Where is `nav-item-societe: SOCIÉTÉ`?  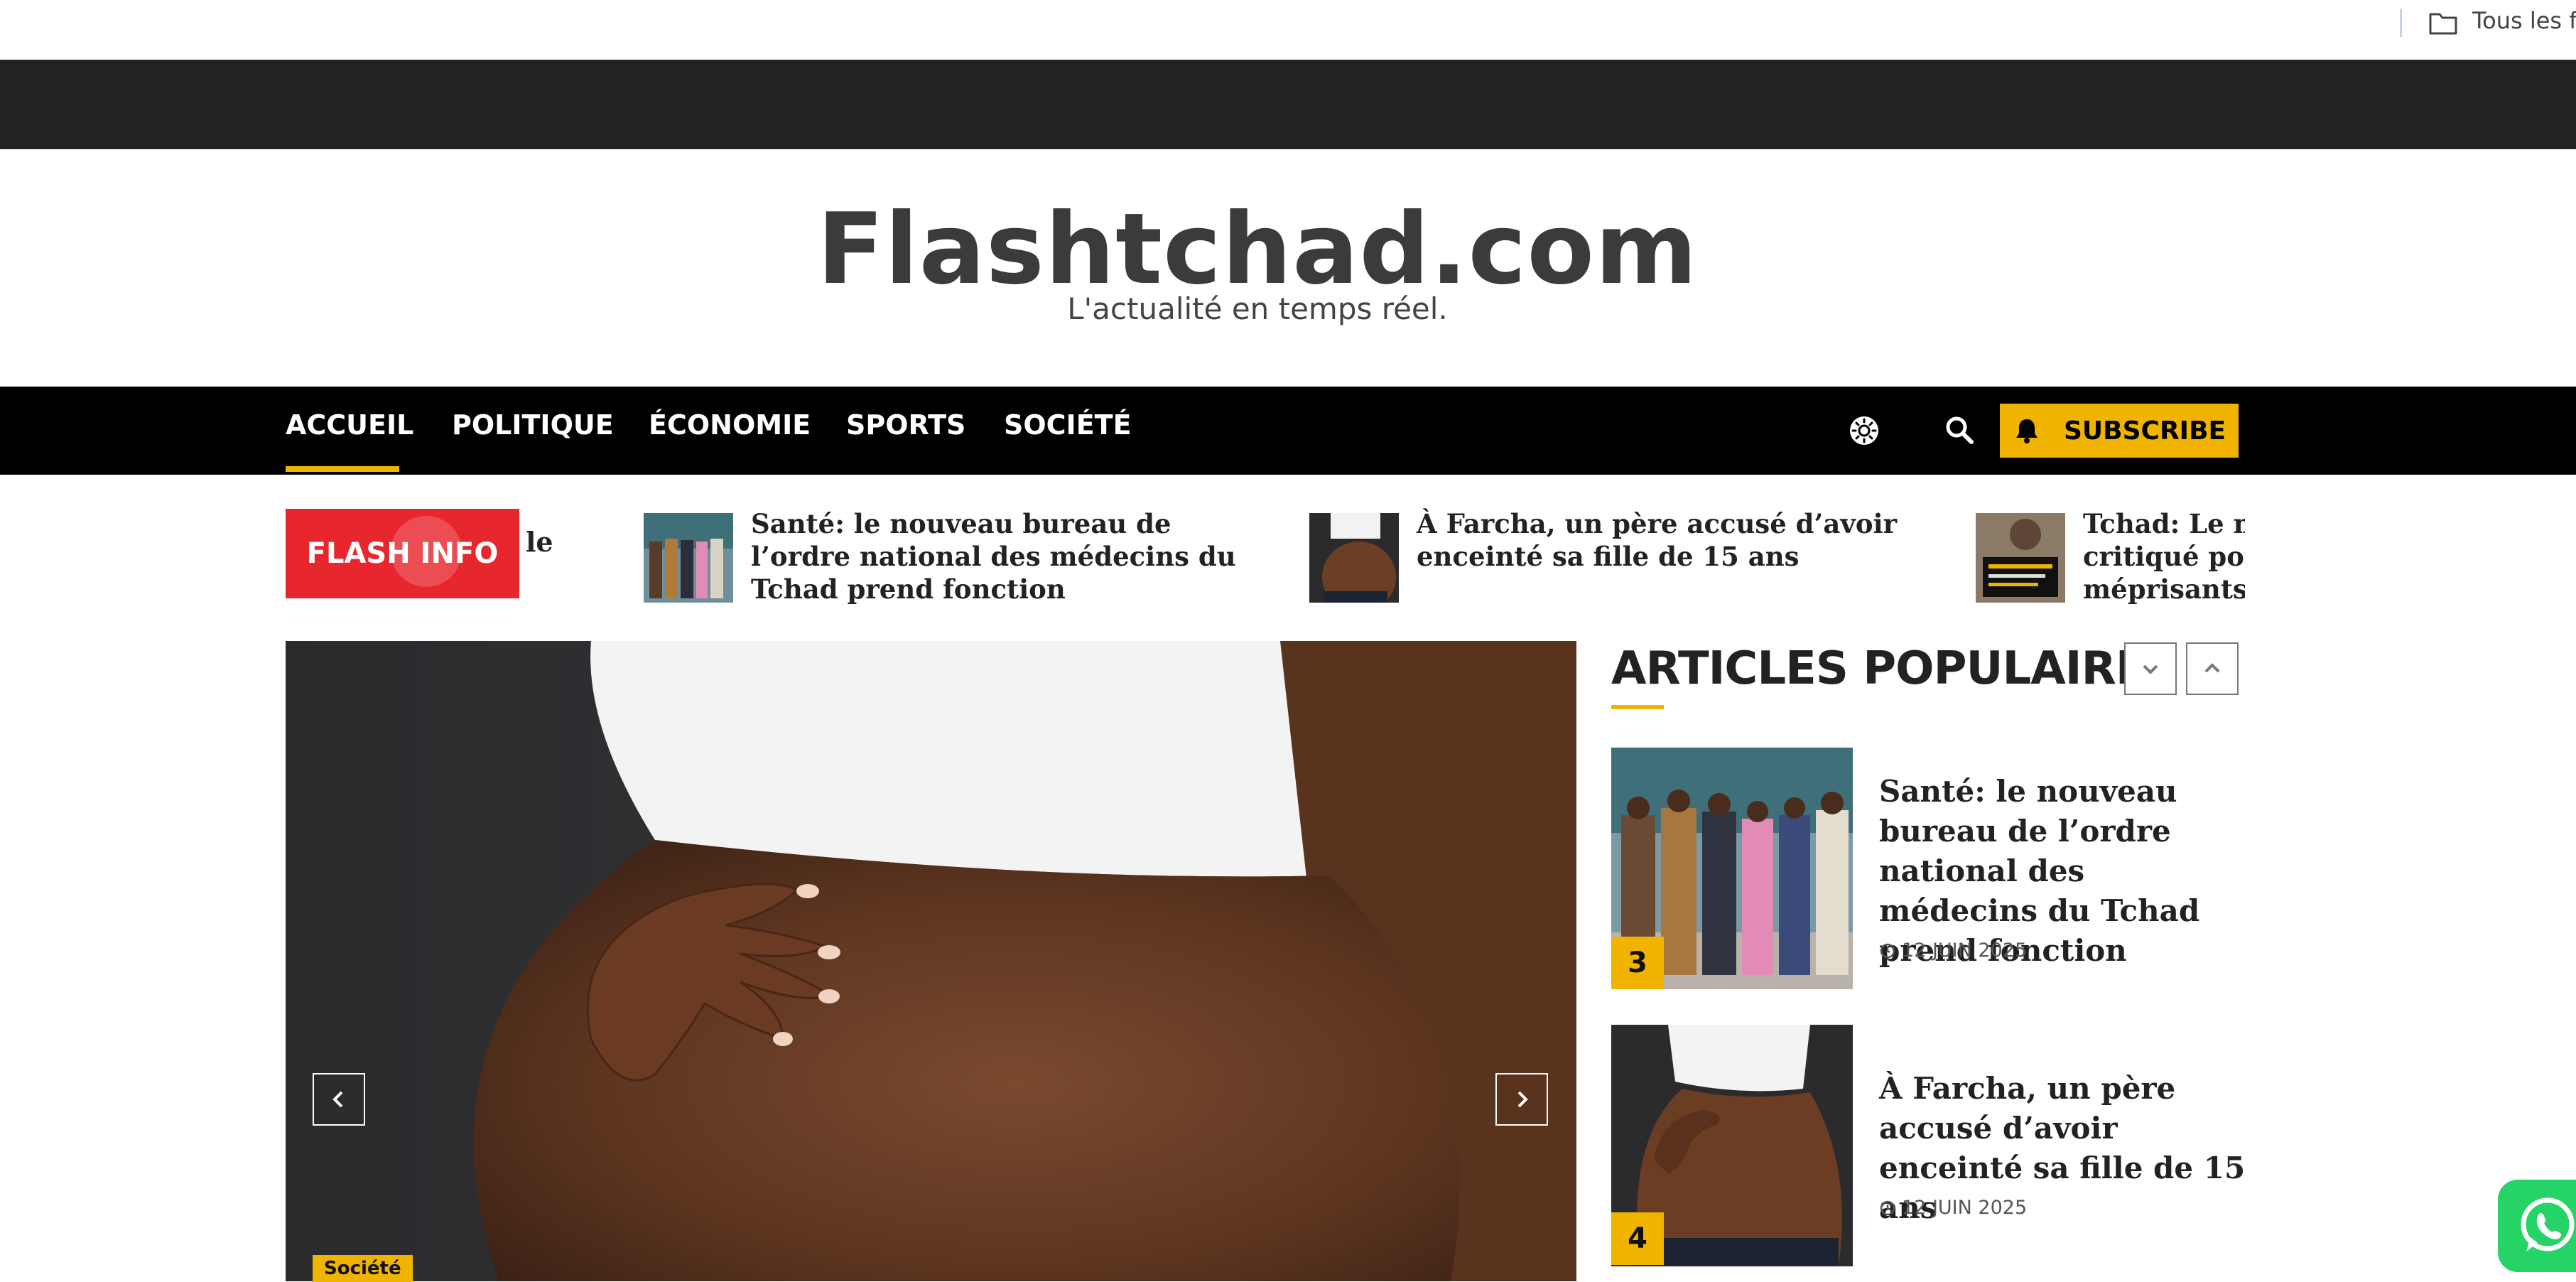
nav-item-societe: SOCIÉTÉ is located at coordinates (1068, 425).